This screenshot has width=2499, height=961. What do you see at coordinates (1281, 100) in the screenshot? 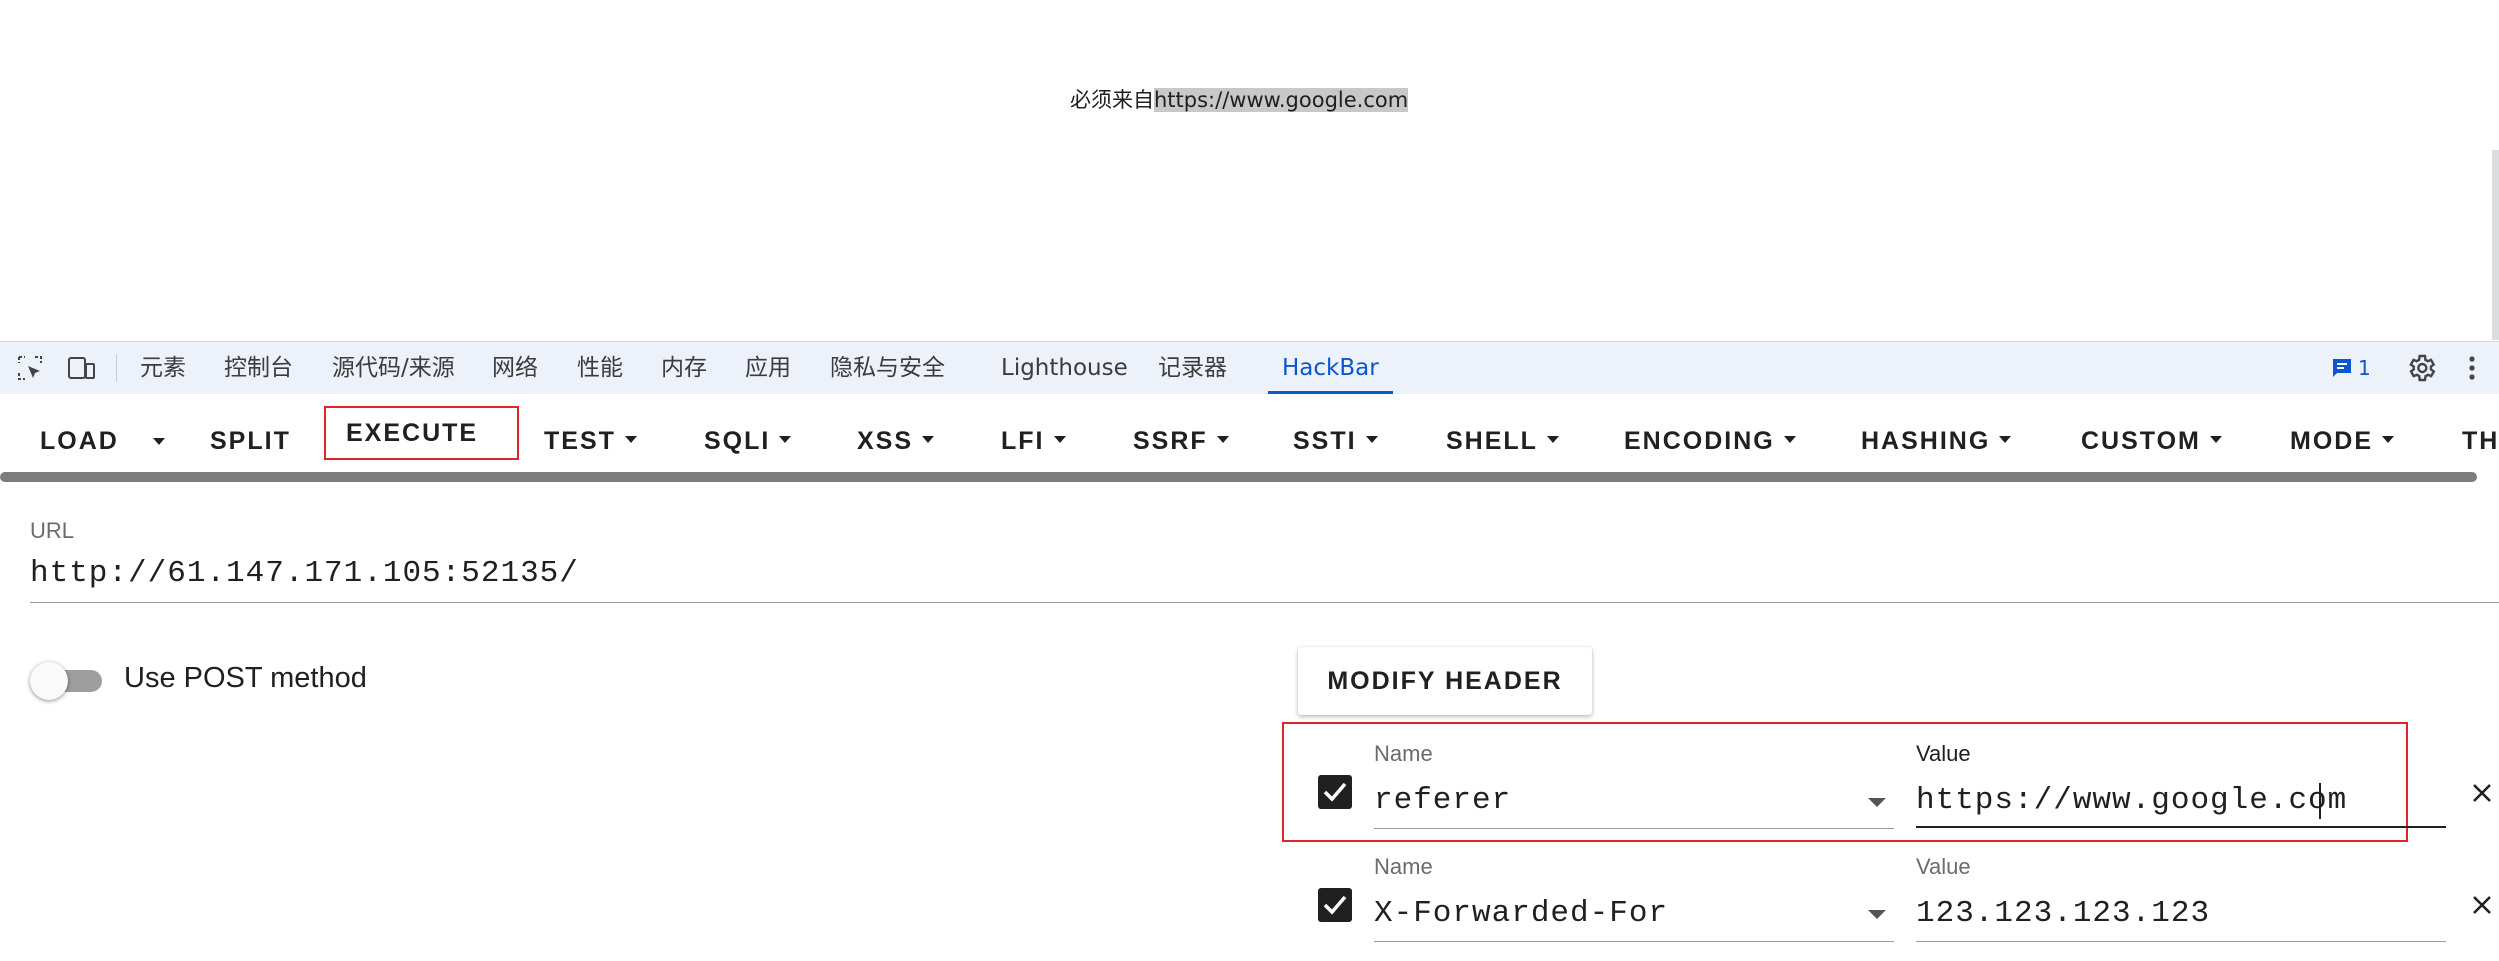
I see `page-message-highlight: https://www.google.com` at bounding box center [1281, 100].